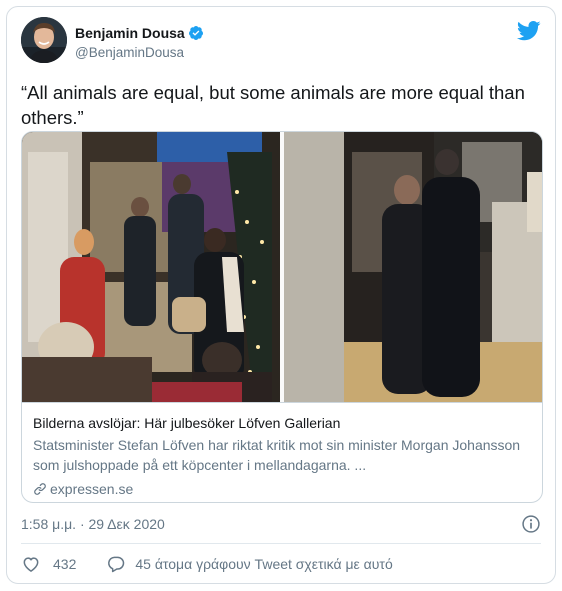  What do you see at coordinates (529, 31) in the screenshot?
I see `twitter-bird-icon` at bounding box center [529, 31].